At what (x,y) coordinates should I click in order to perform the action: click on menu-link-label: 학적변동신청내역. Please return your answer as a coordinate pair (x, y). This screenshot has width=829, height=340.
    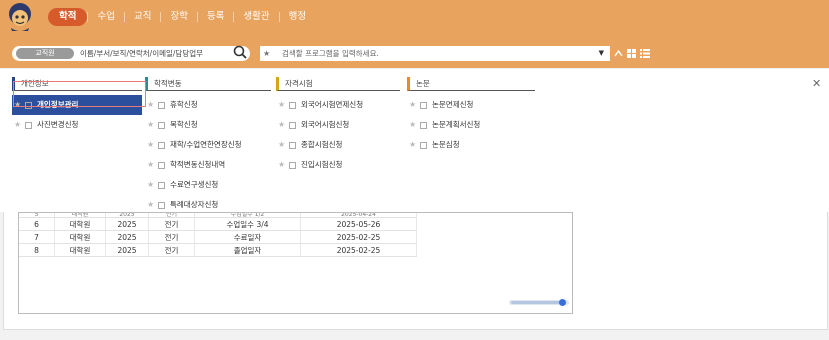
    Looking at the image, I should click on (198, 164).